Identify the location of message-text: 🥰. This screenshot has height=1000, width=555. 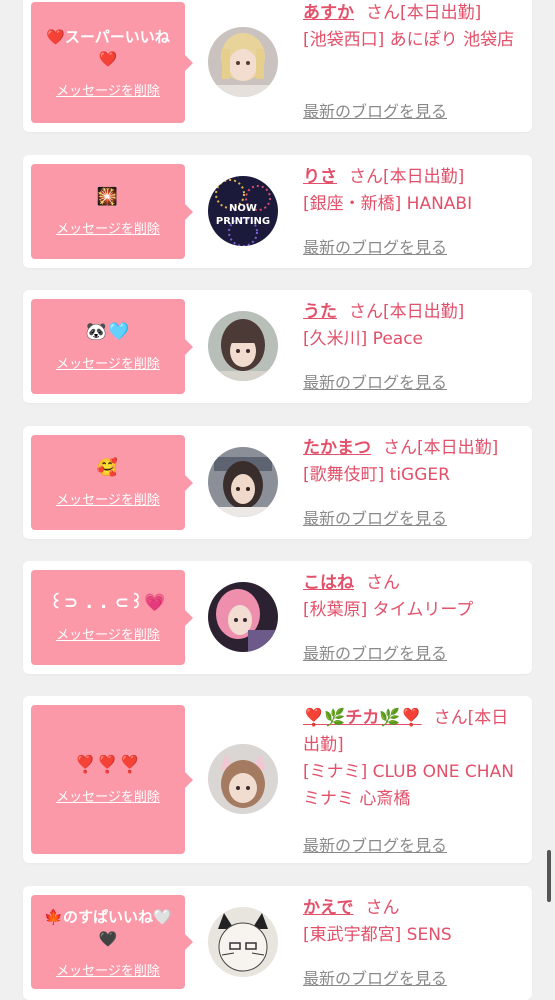
(108, 468).